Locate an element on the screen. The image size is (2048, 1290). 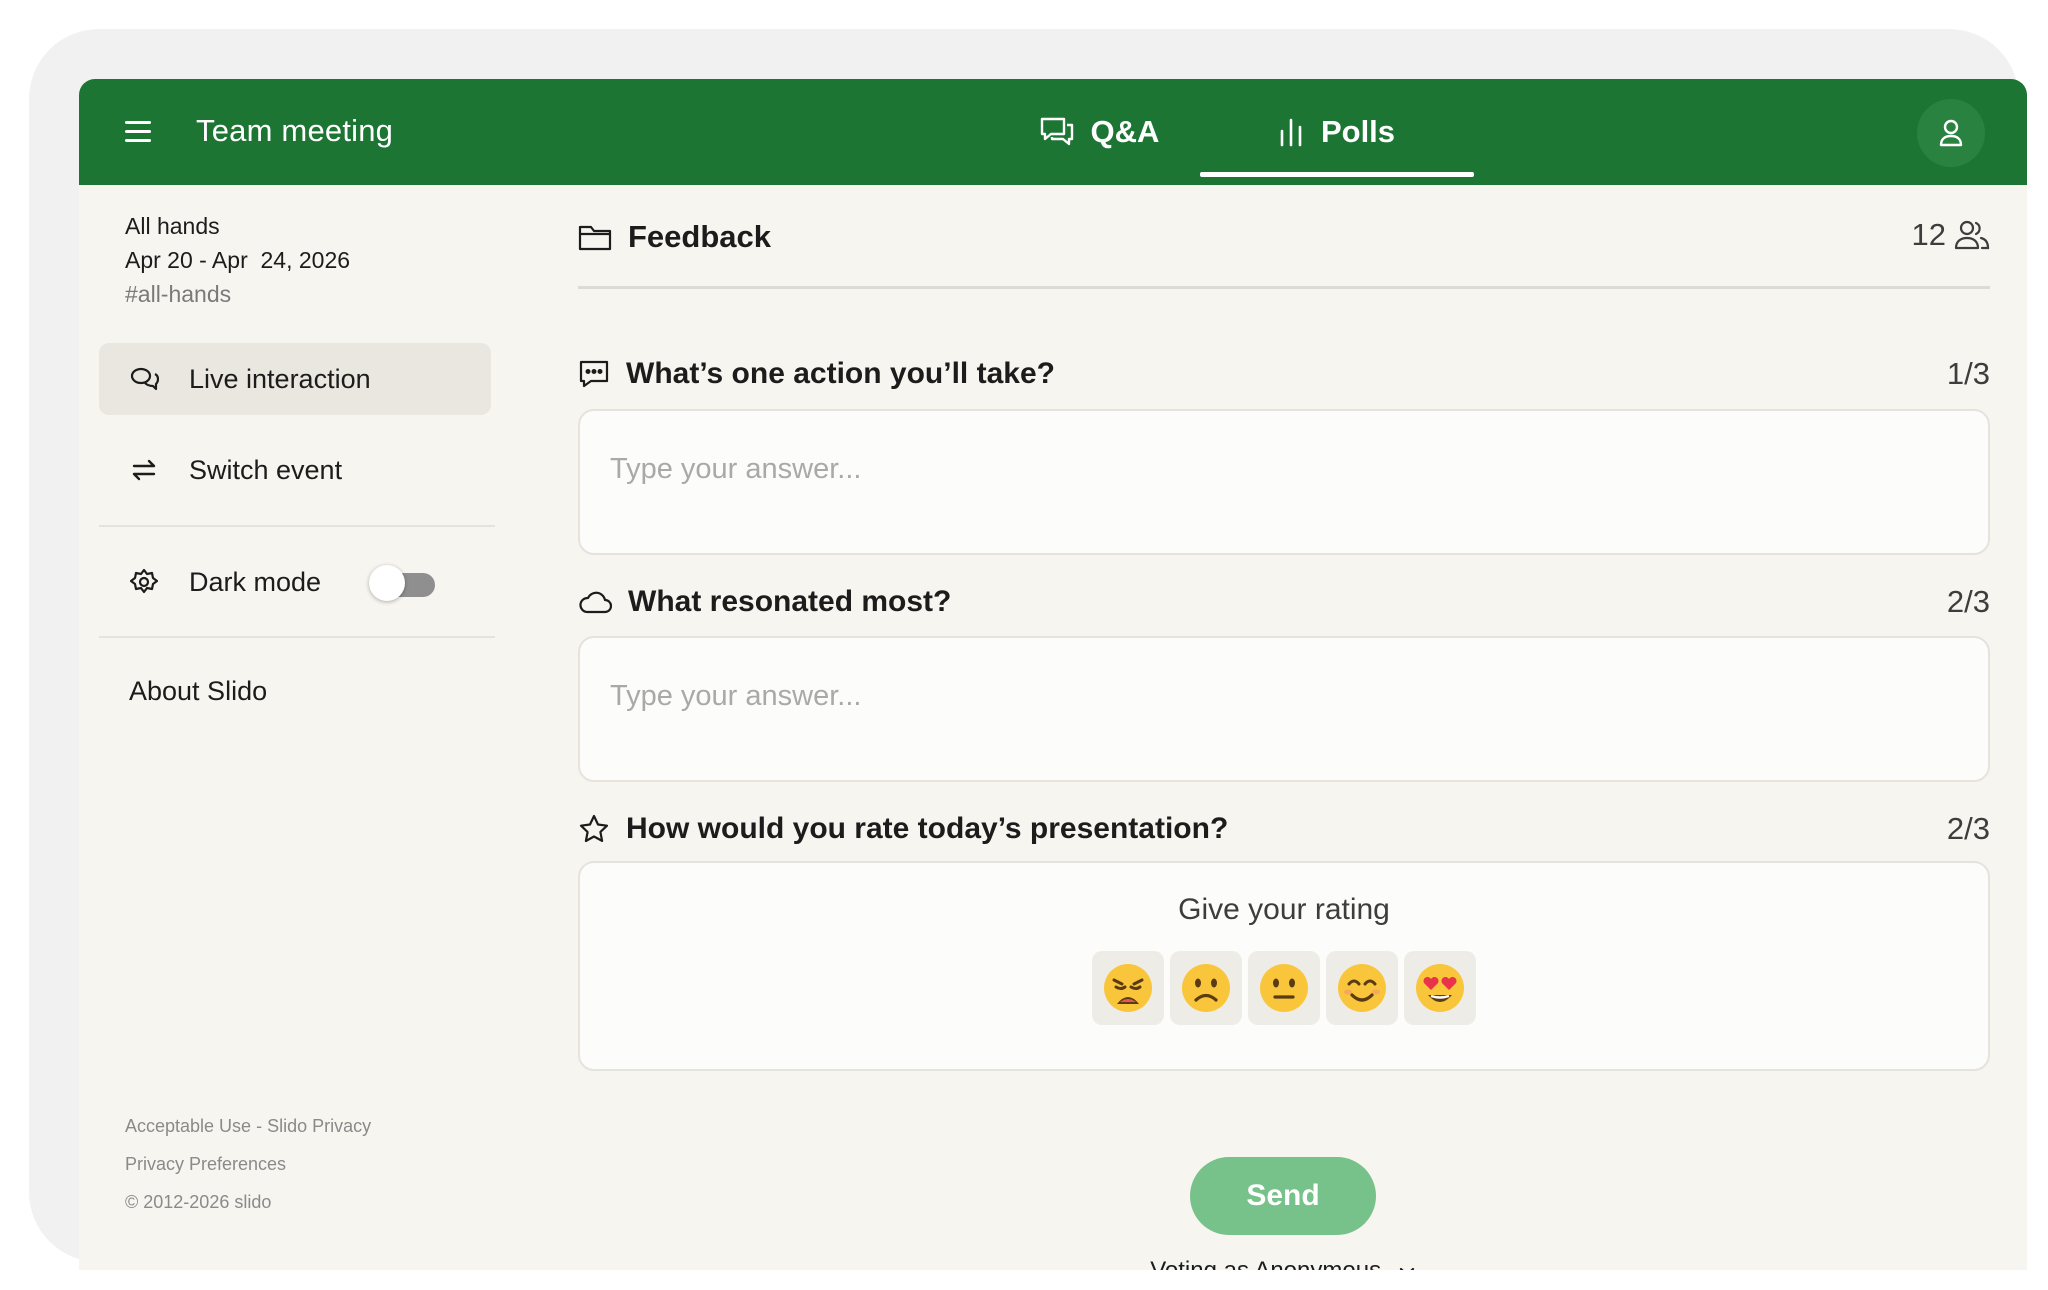
people-icon is located at coordinates (1972, 235).